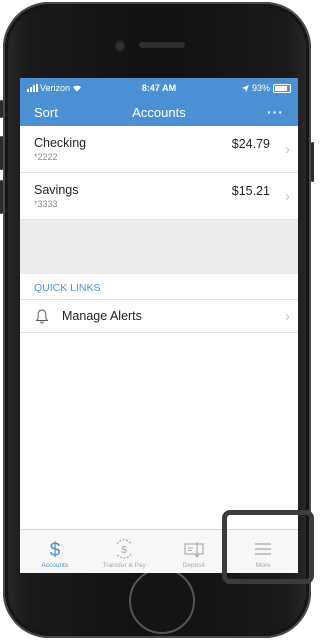  What do you see at coordinates (193, 565) in the screenshot?
I see `tab-label: Deposit` at bounding box center [193, 565].